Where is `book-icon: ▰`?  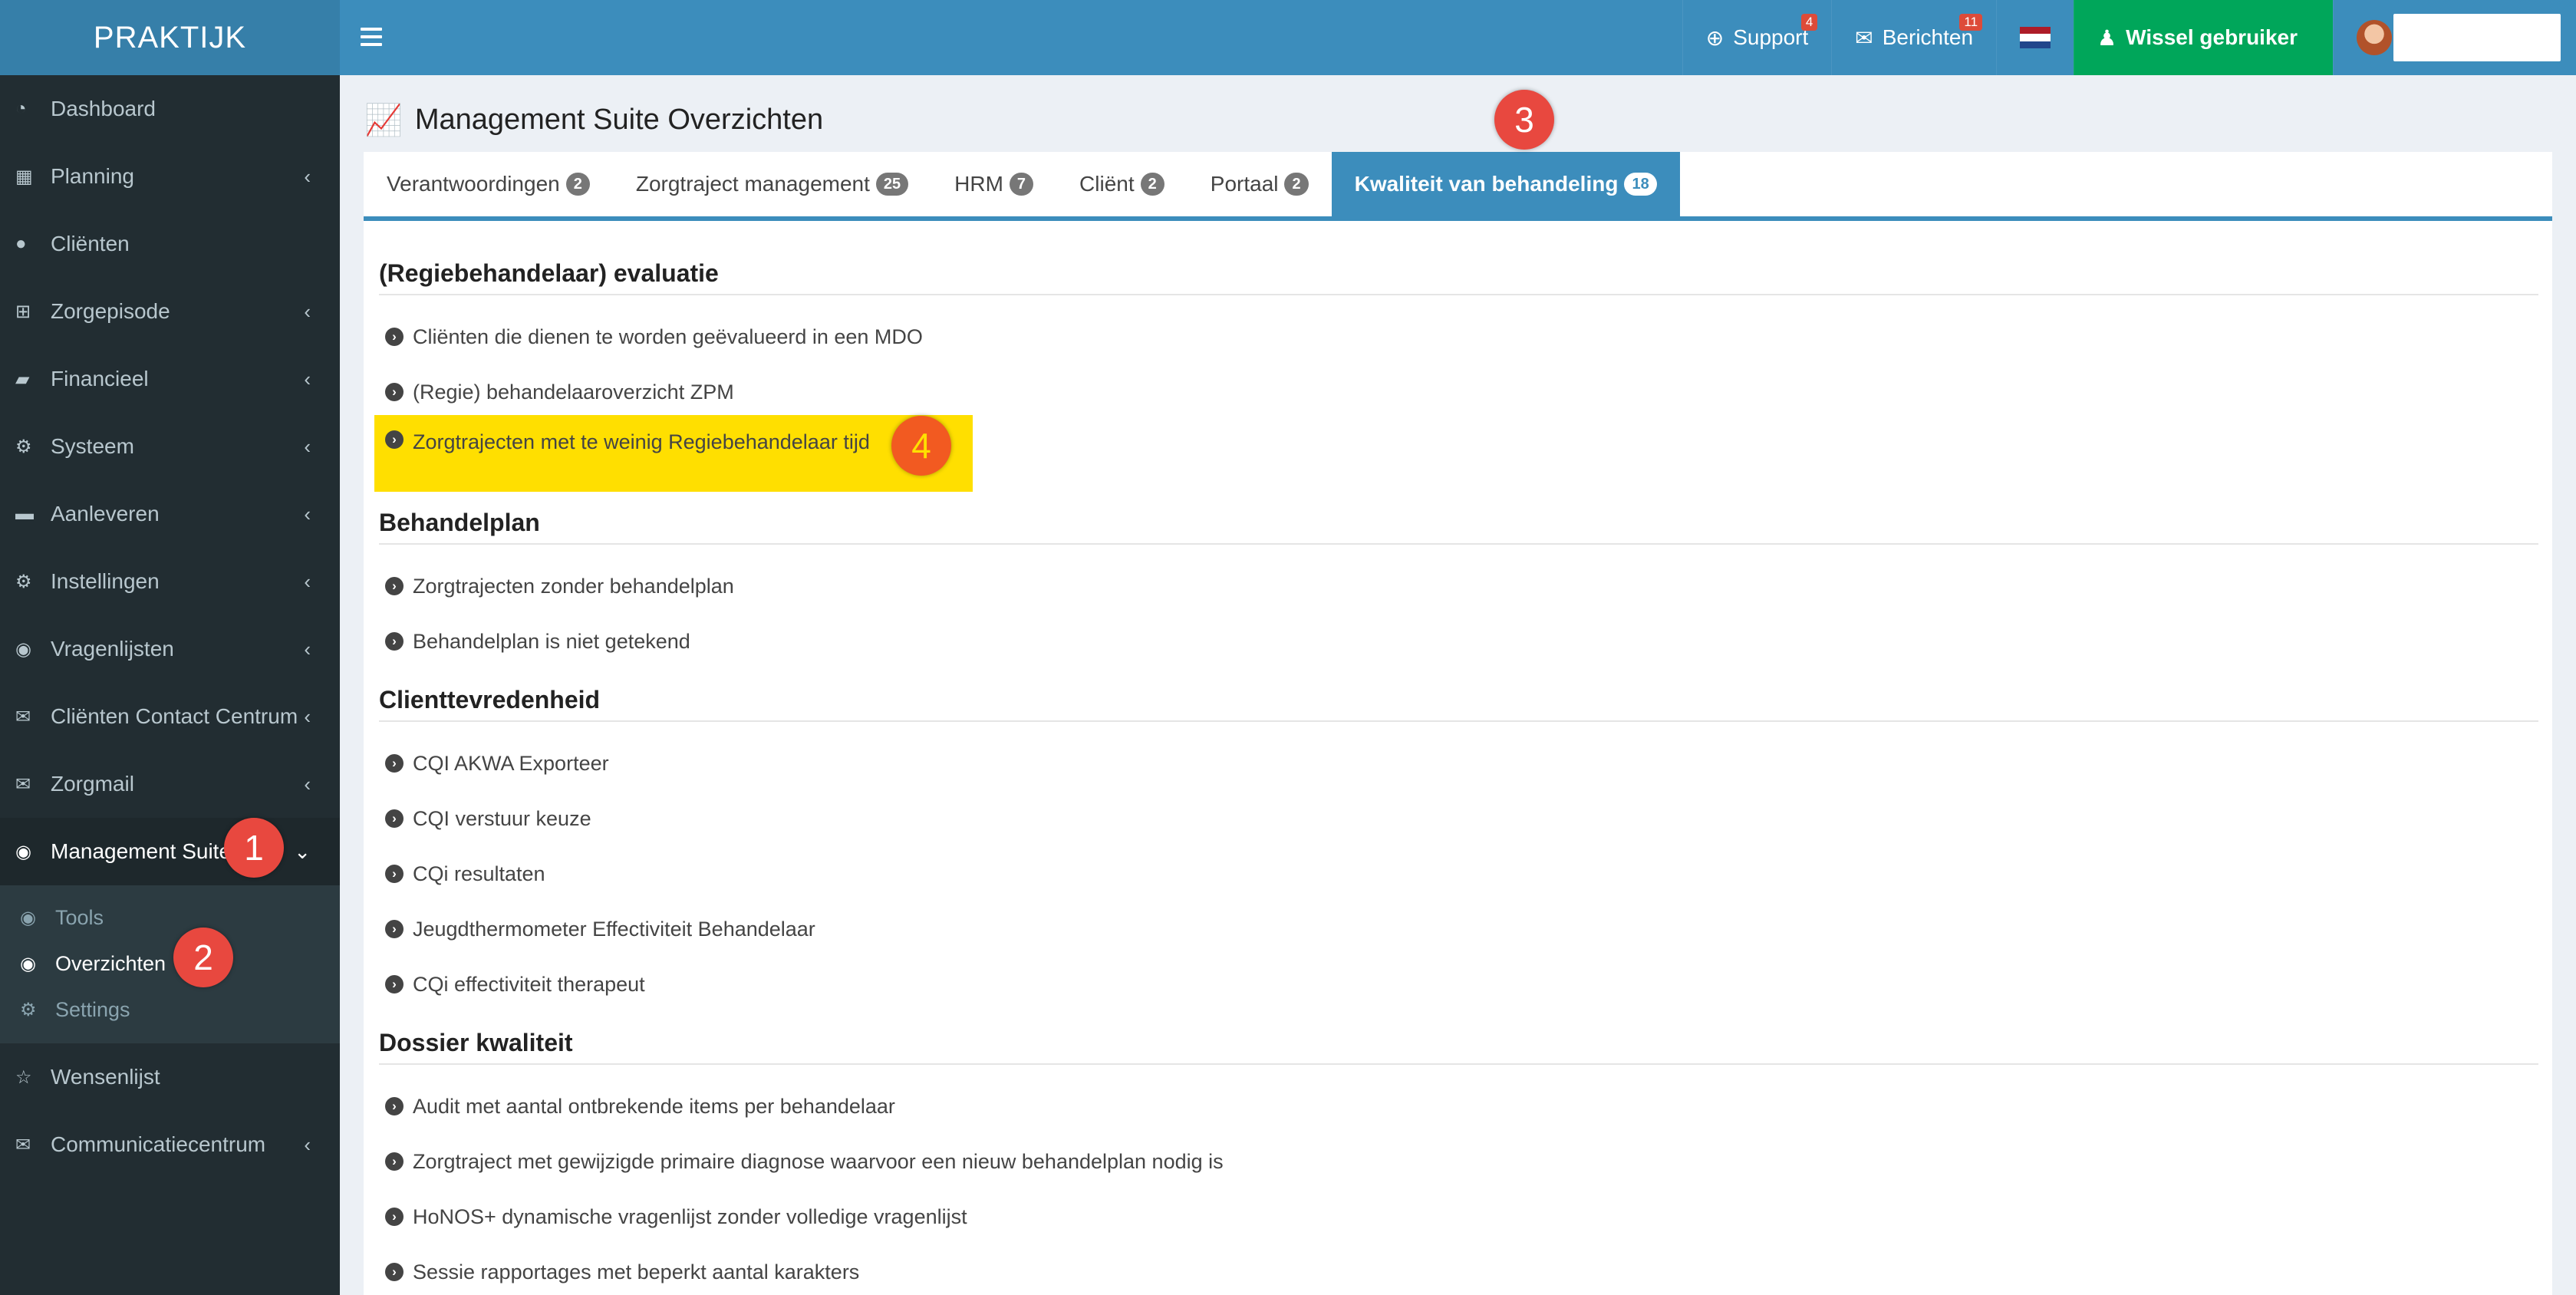
book-icon: ▰ is located at coordinates (22, 379).